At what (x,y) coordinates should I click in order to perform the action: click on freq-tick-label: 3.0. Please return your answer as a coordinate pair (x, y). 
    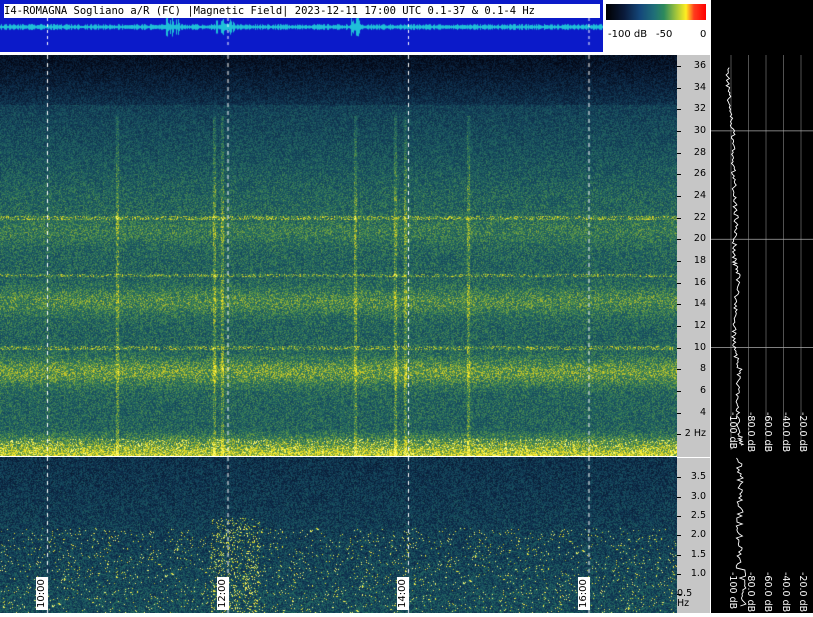
    Looking at the image, I should click on (698, 496).